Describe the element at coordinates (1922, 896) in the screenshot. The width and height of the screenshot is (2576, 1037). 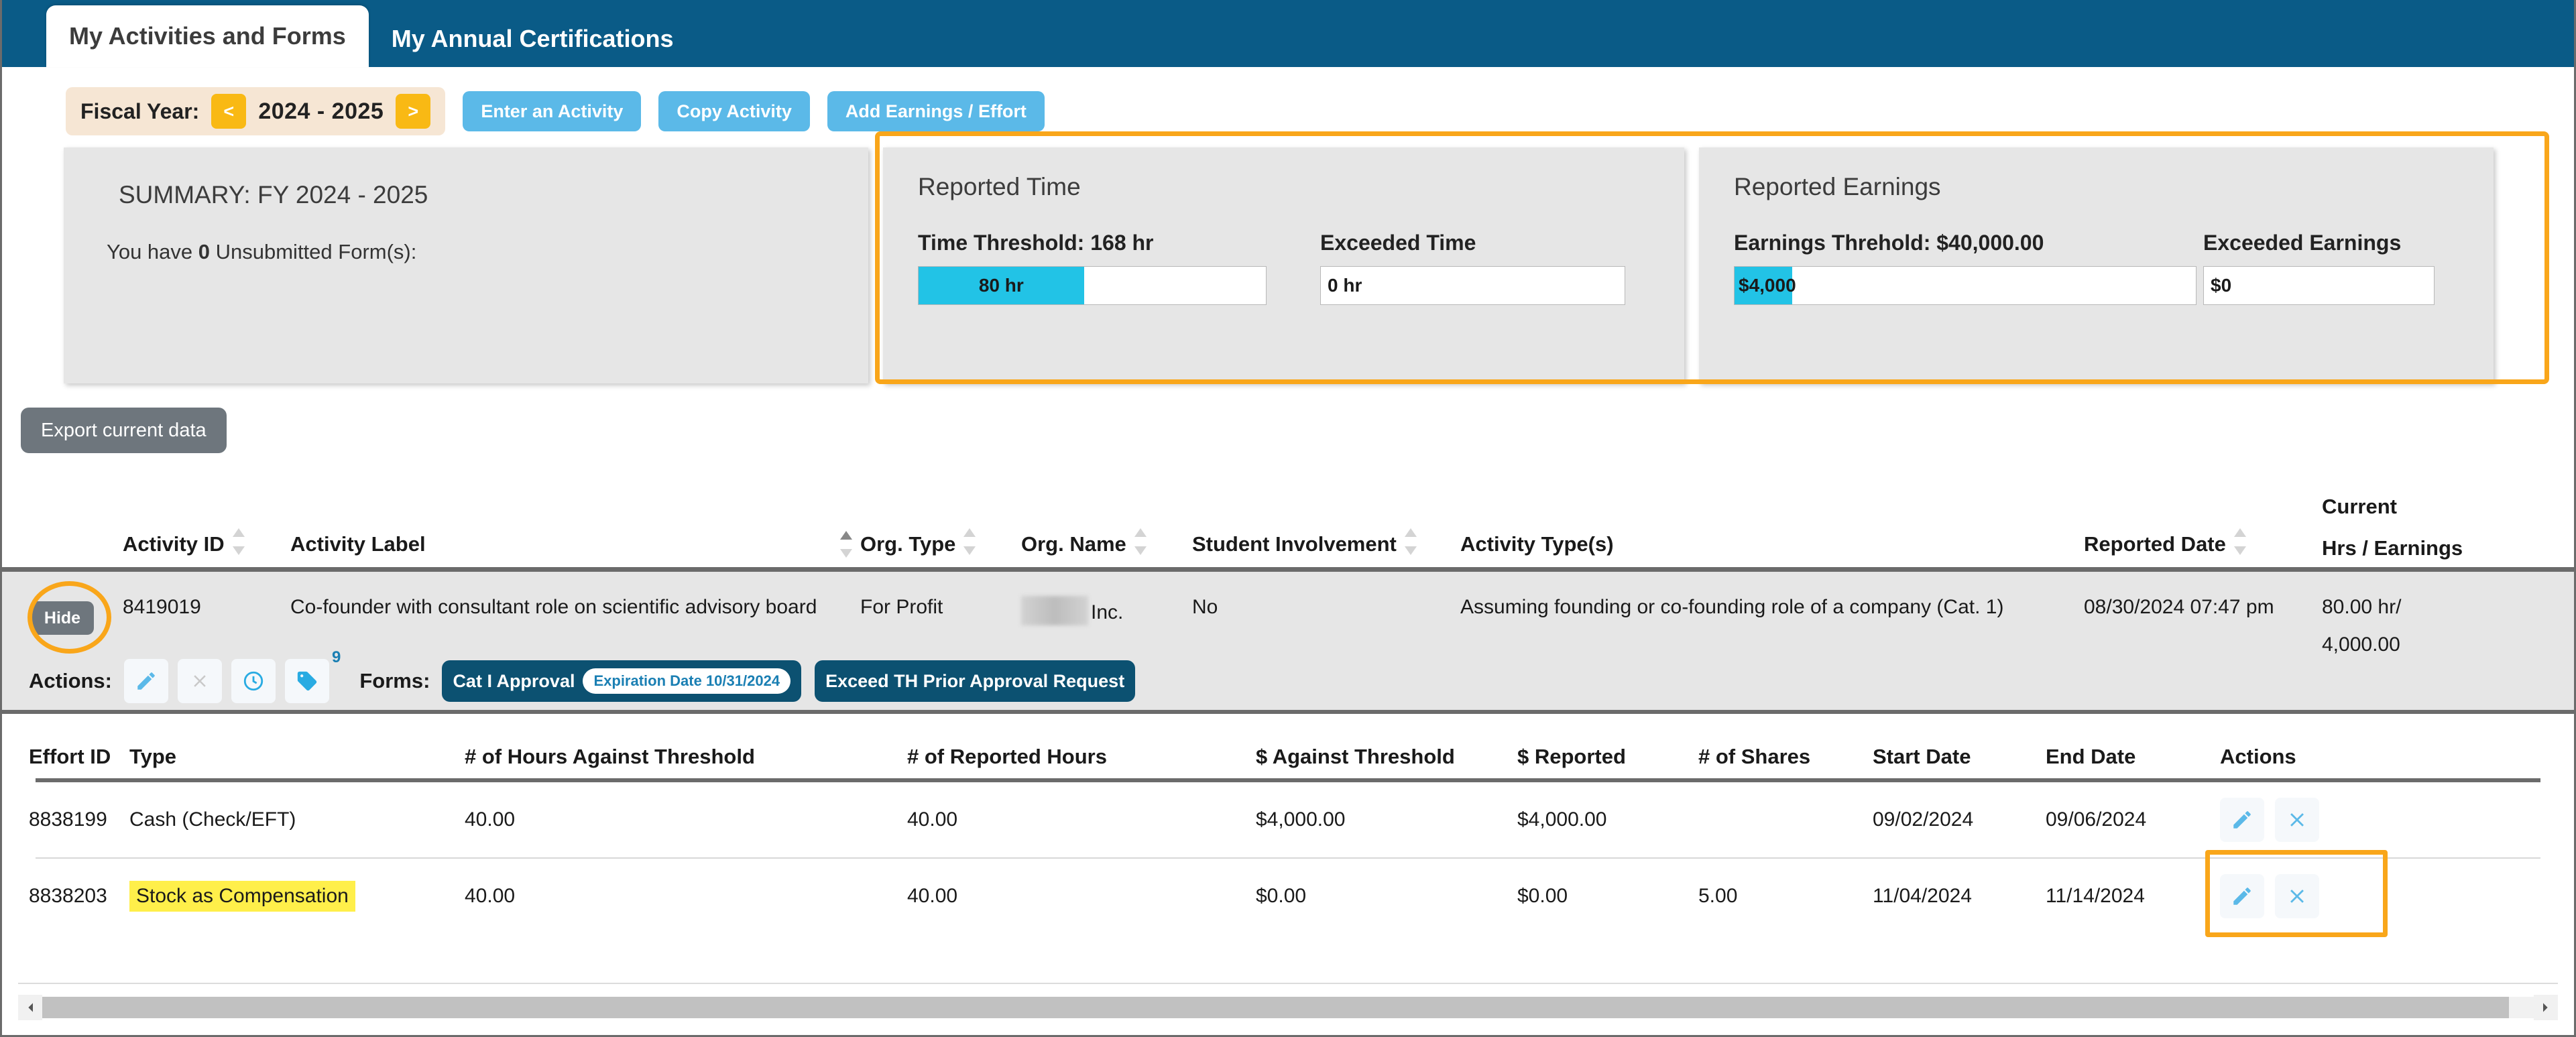
I see `cell-start-date: 11/04/2024` at that location.